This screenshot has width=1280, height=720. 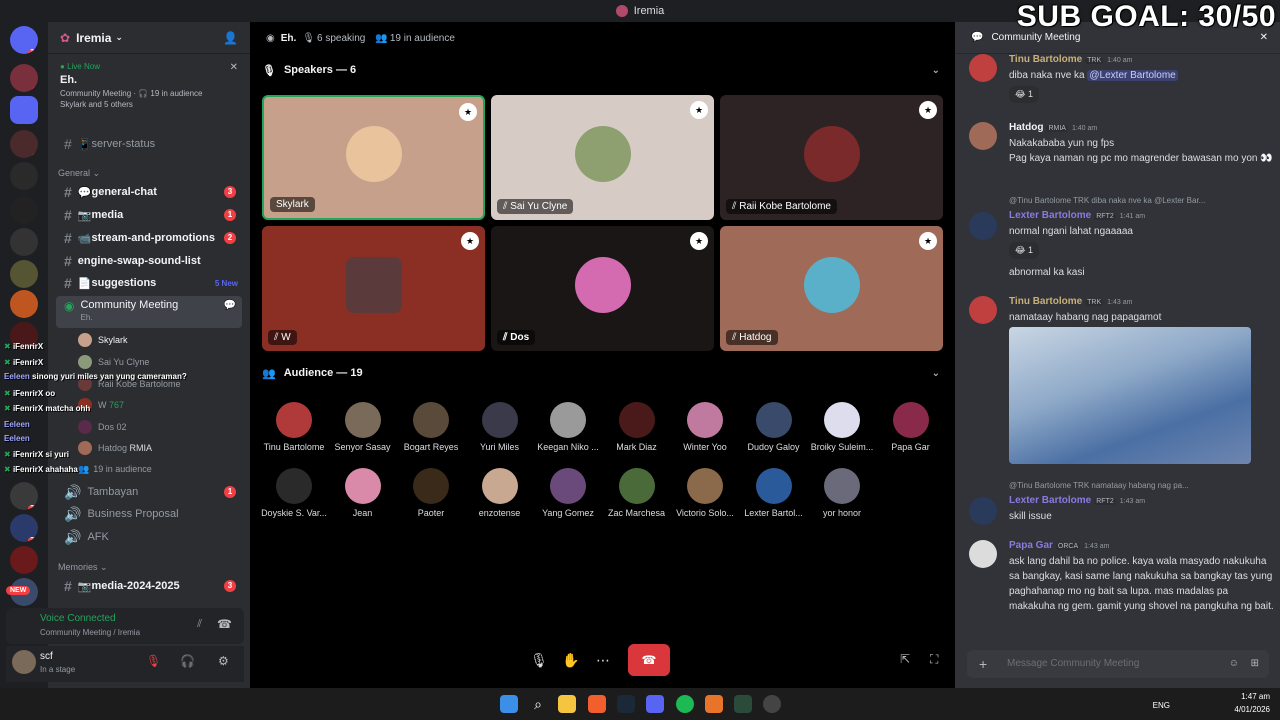 What do you see at coordinates (431, 427) in the screenshot?
I see `audience-member: Bogart Reyes` at bounding box center [431, 427].